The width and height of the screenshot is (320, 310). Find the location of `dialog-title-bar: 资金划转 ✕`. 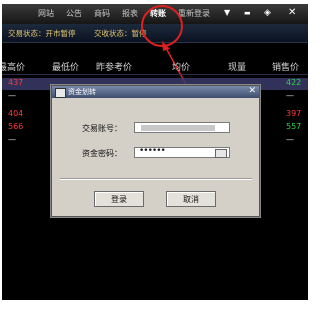

dialog-title-bar: 资金划转 ✕ is located at coordinates (155, 92).